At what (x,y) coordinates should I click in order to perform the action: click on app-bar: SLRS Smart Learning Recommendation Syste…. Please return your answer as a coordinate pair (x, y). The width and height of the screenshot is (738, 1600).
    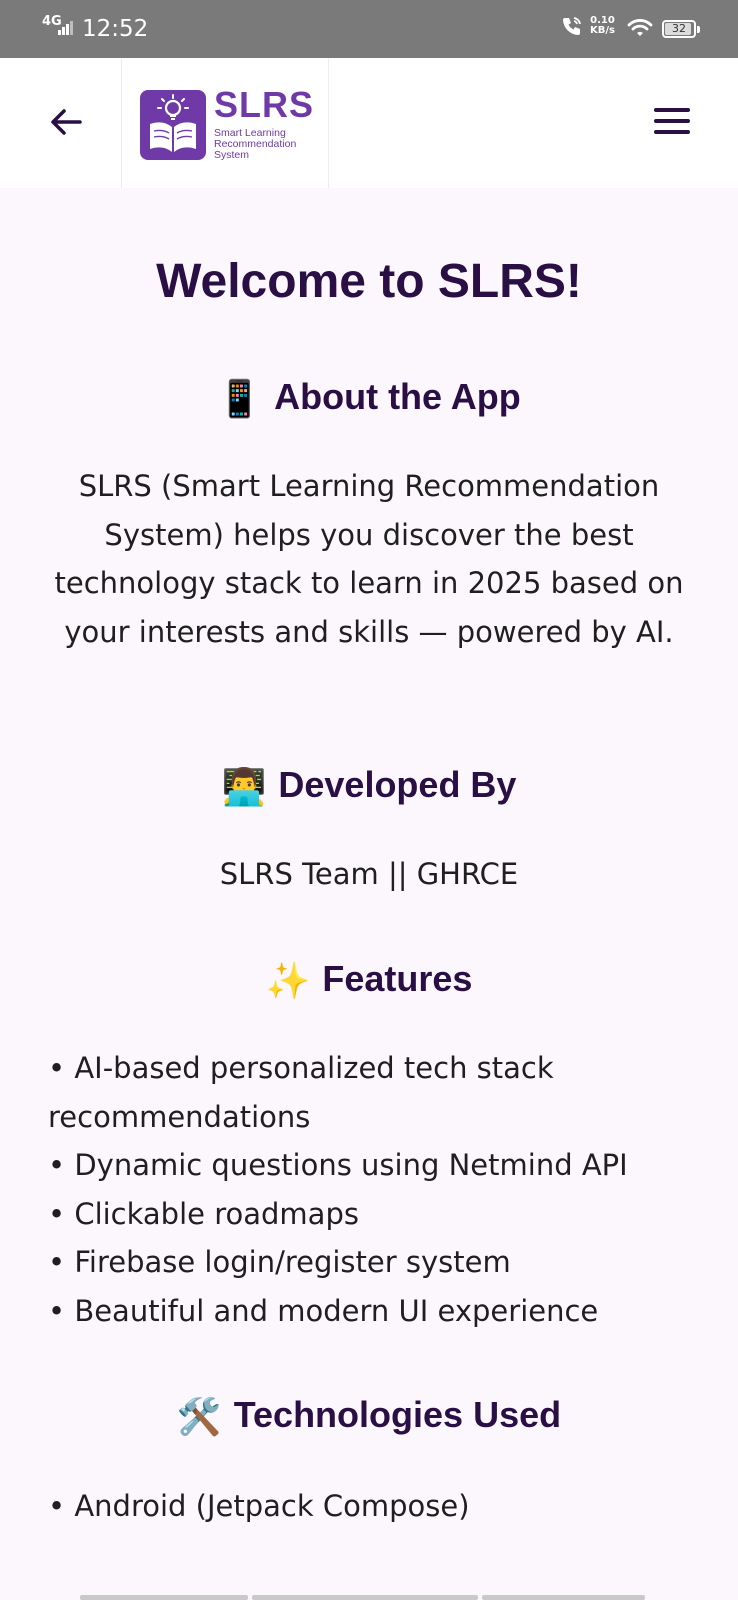
    Looking at the image, I should click on (369, 123).